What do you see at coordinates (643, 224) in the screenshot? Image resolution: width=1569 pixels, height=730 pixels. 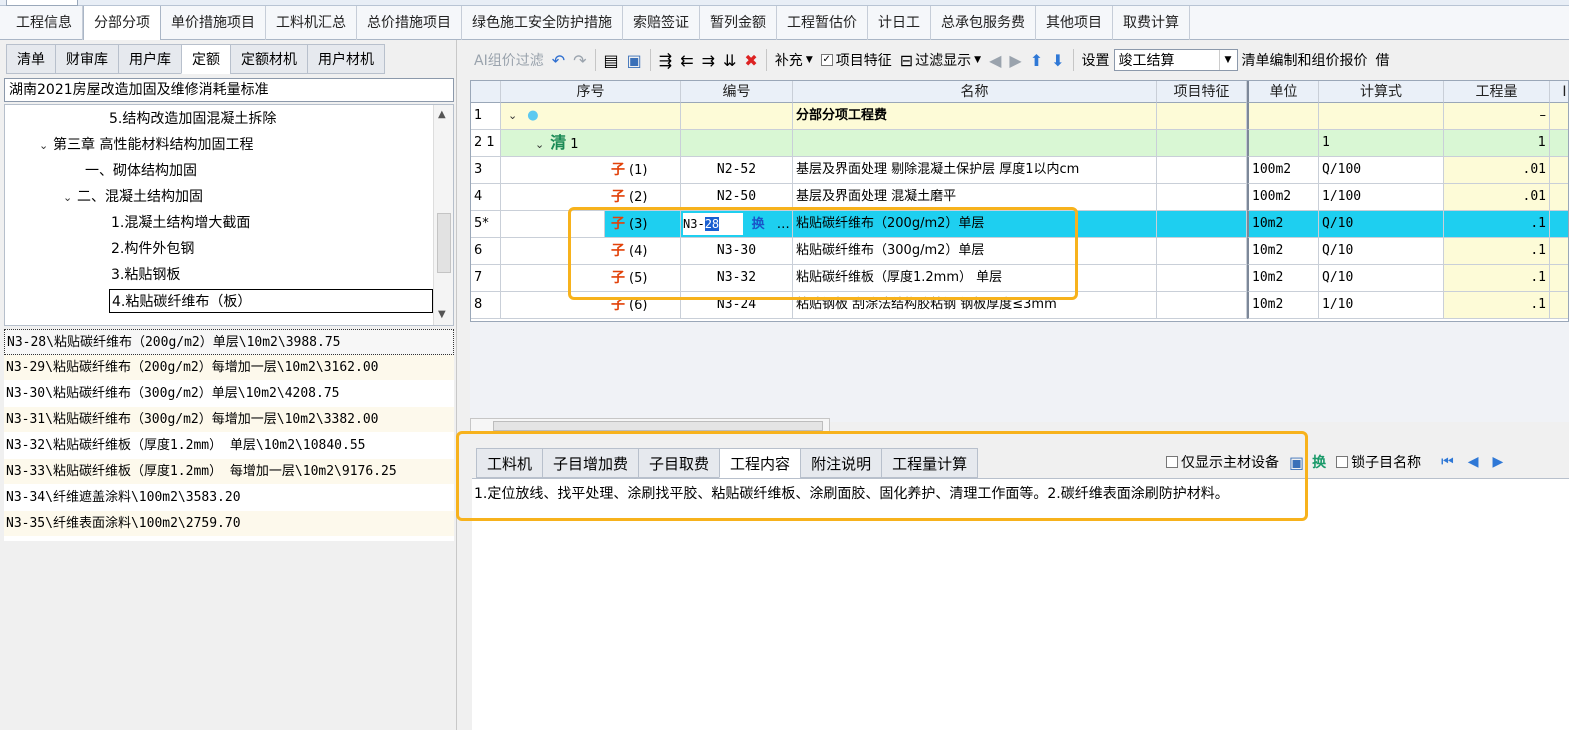 I see `cell-seq: 子 (3)` at bounding box center [643, 224].